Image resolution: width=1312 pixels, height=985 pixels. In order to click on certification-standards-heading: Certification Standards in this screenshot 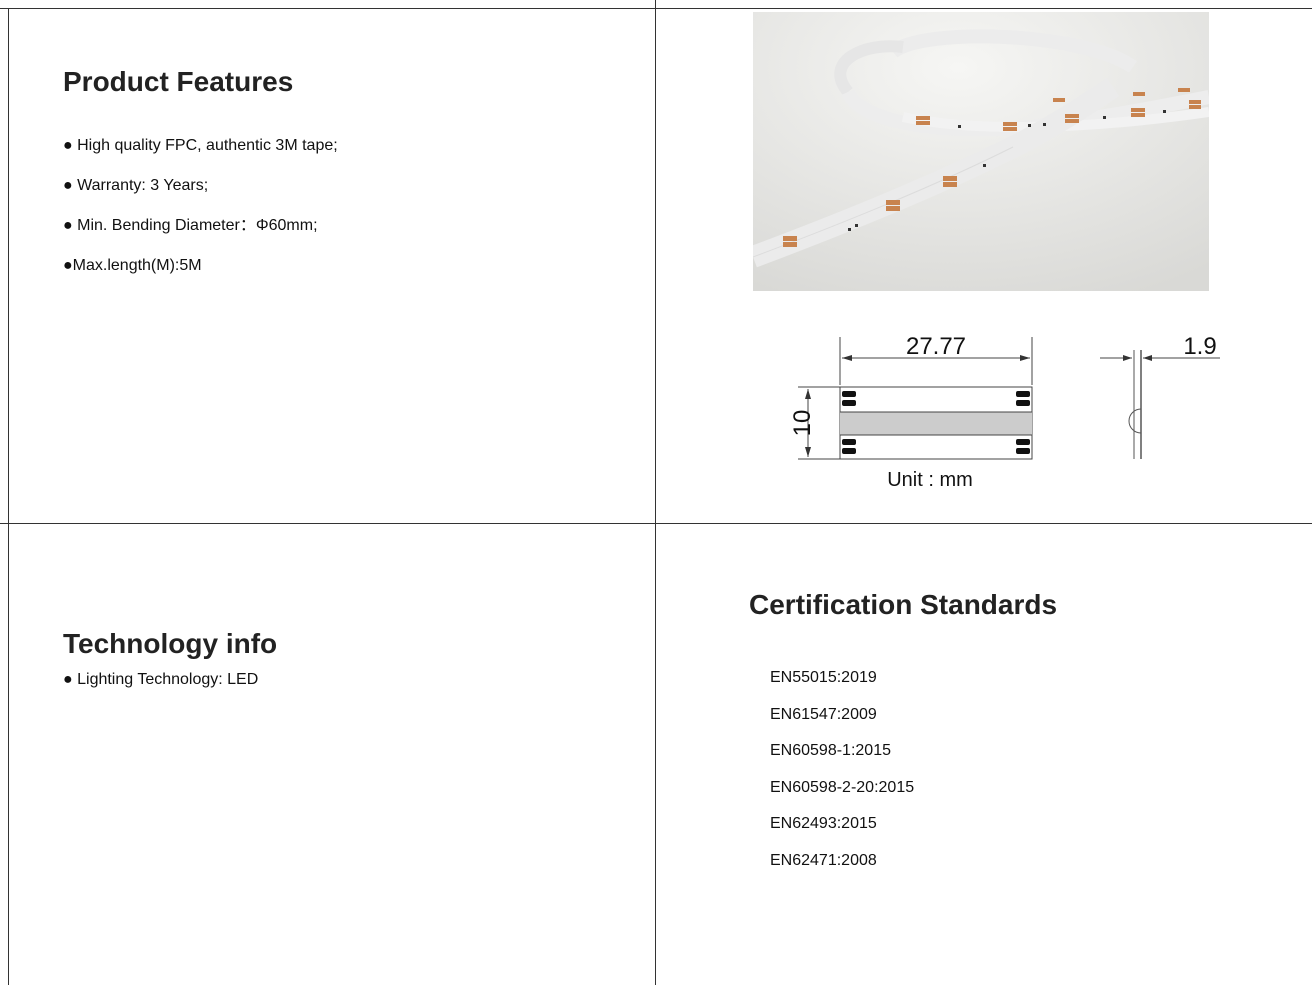, I will do `click(903, 604)`.